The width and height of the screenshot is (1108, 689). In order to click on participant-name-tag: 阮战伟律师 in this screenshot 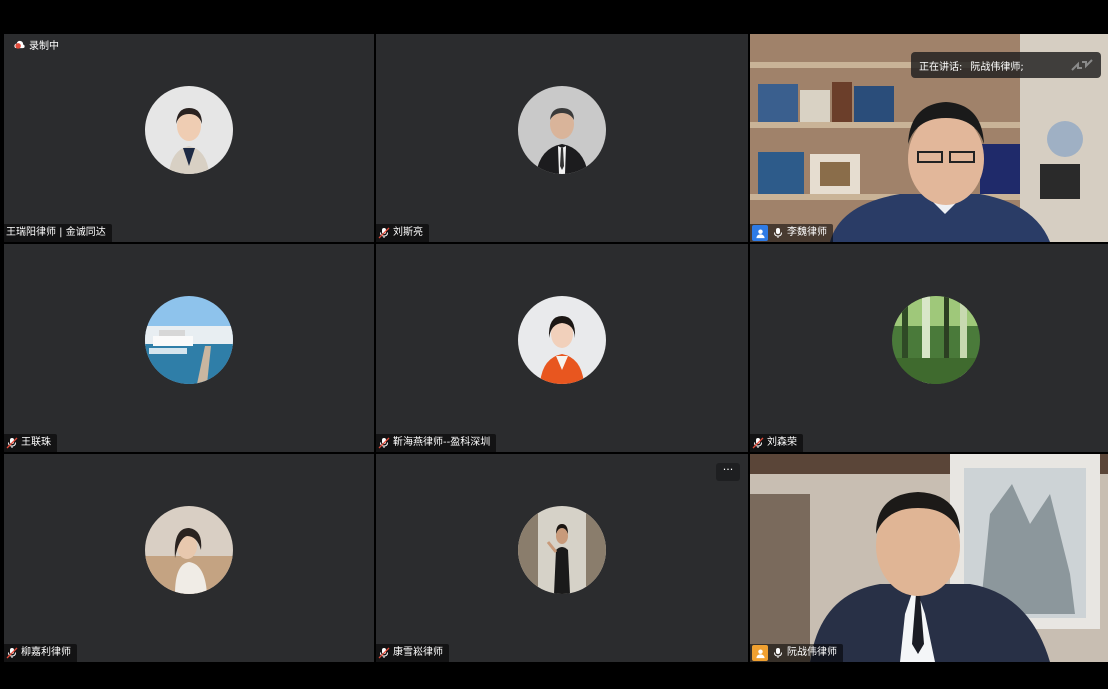, I will do `click(796, 653)`.